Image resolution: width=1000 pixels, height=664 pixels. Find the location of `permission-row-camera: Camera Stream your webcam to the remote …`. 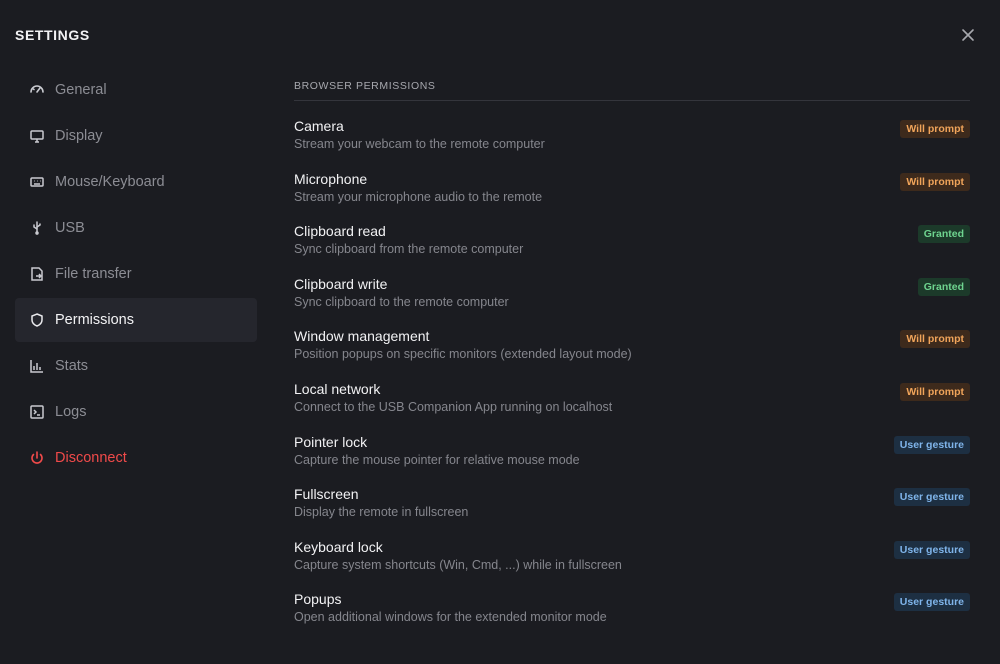

permission-row-camera: Camera Stream your webcam to the remote … is located at coordinates (632, 144).